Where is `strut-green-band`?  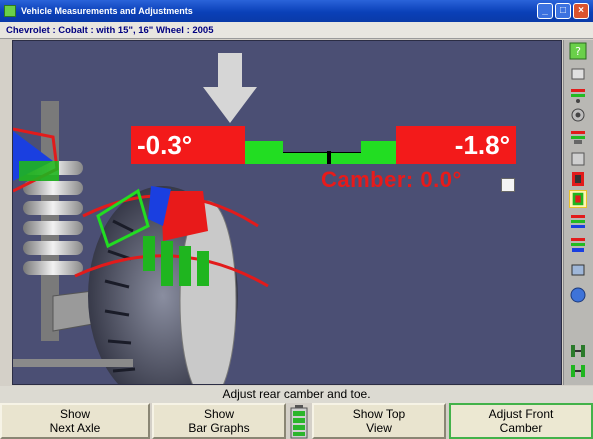 strut-green-band is located at coordinates (39, 171).